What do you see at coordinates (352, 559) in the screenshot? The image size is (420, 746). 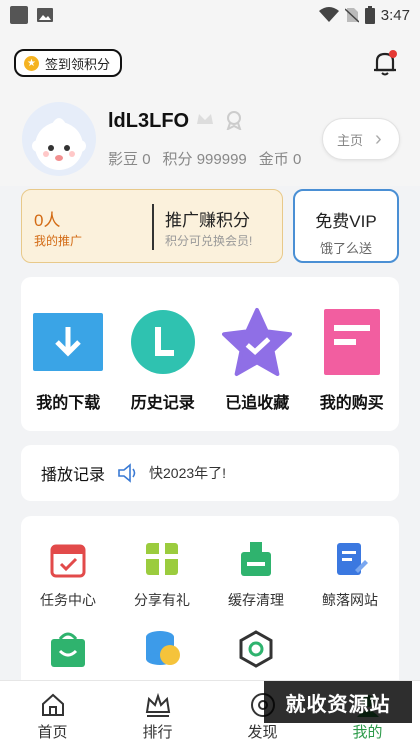 I see `website-icon` at bounding box center [352, 559].